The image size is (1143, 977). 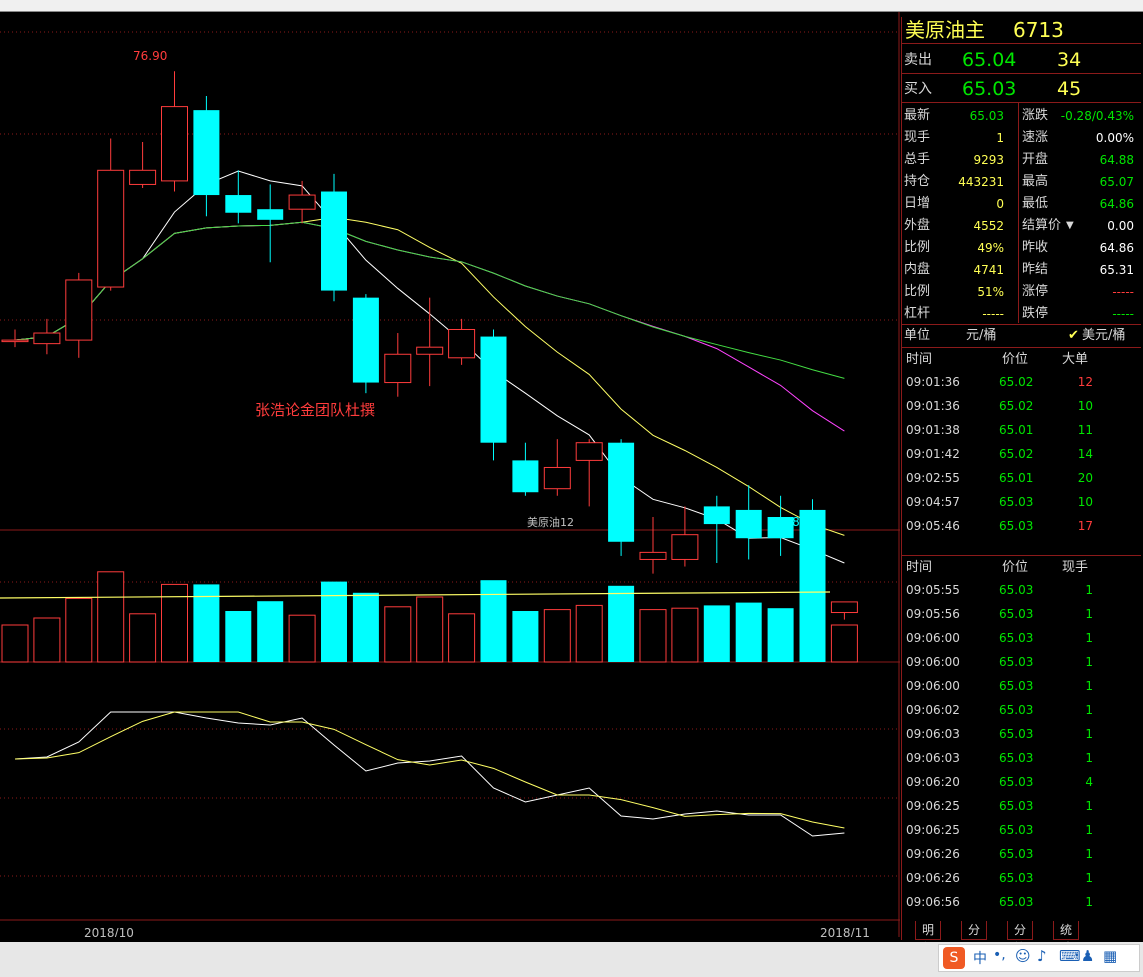 I want to click on table-row: 09:06:02 65.03 1, so click(x=1022, y=710).